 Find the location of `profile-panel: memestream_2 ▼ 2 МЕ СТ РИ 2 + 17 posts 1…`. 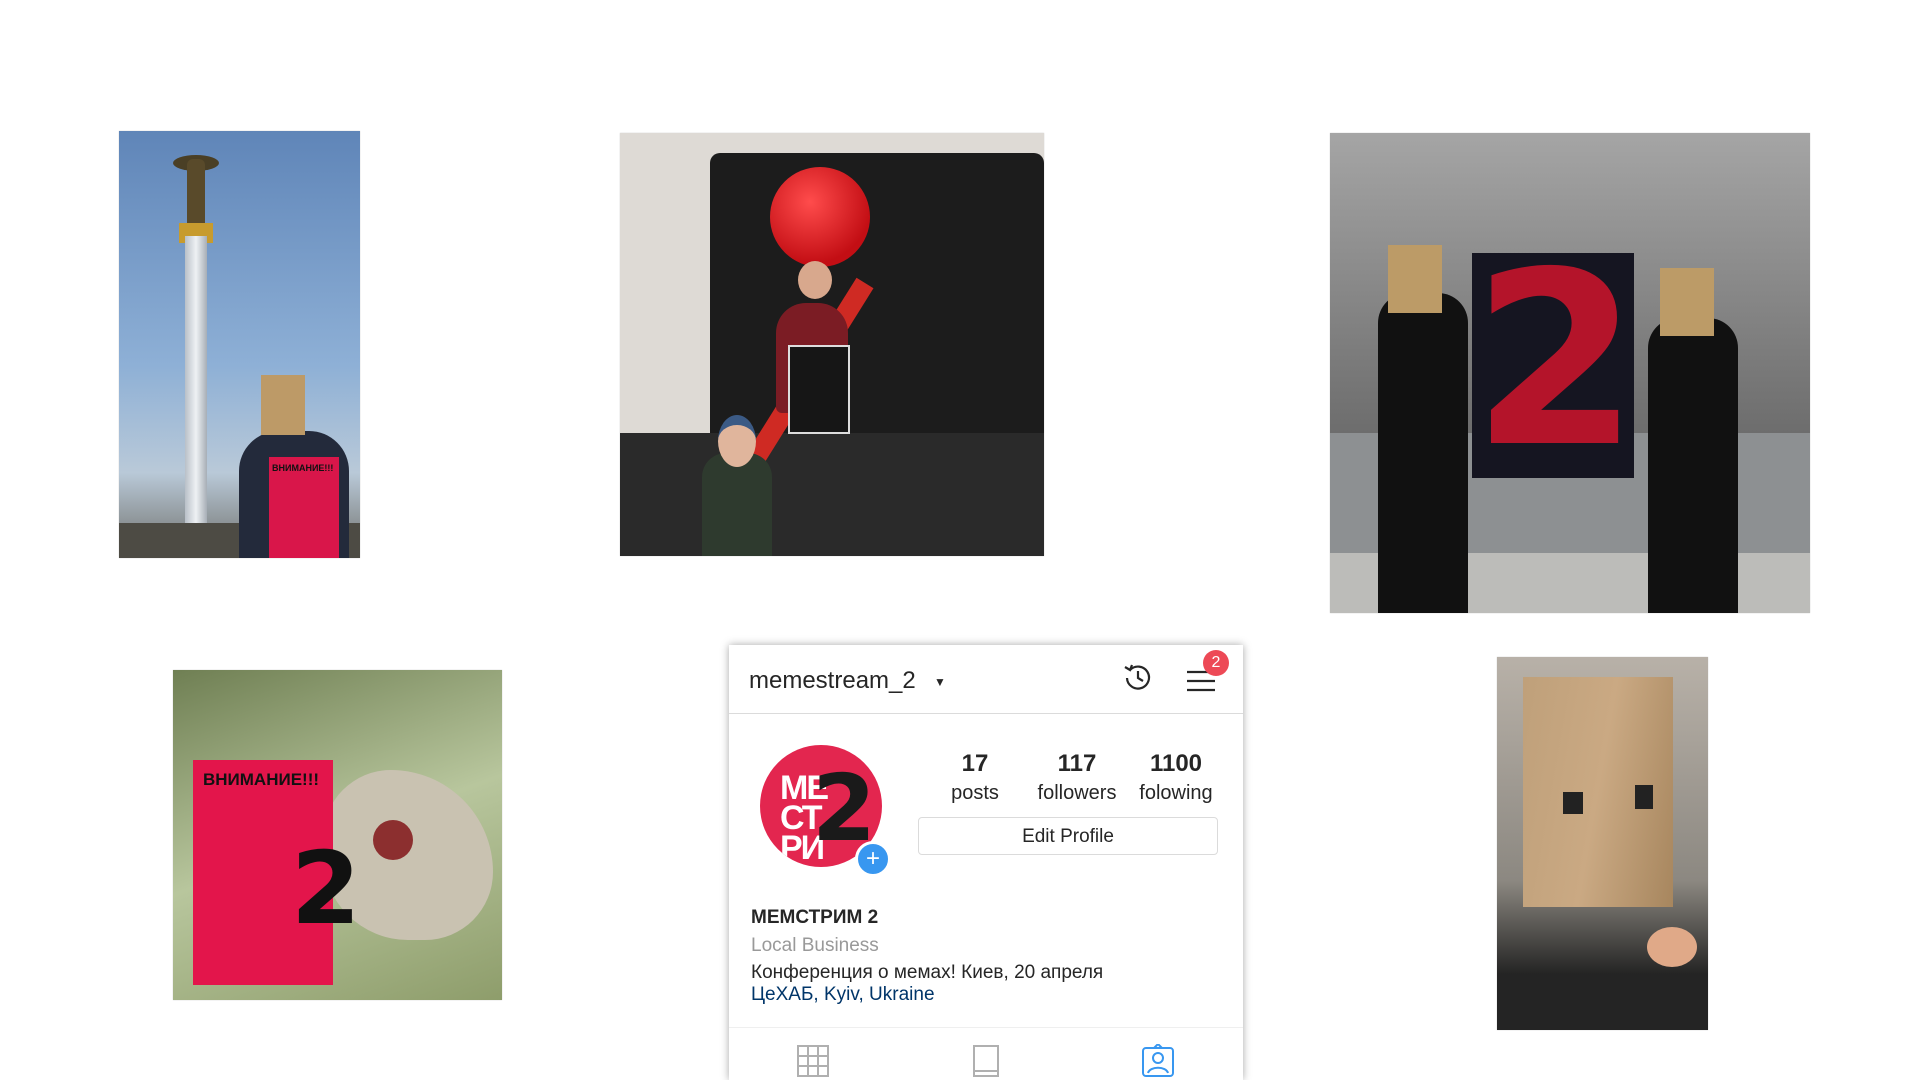

profile-panel: memestream_2 ▼ 2 МЕ СТ РИ 2 + 17 posts 1… is located at coordinates (986, 862).